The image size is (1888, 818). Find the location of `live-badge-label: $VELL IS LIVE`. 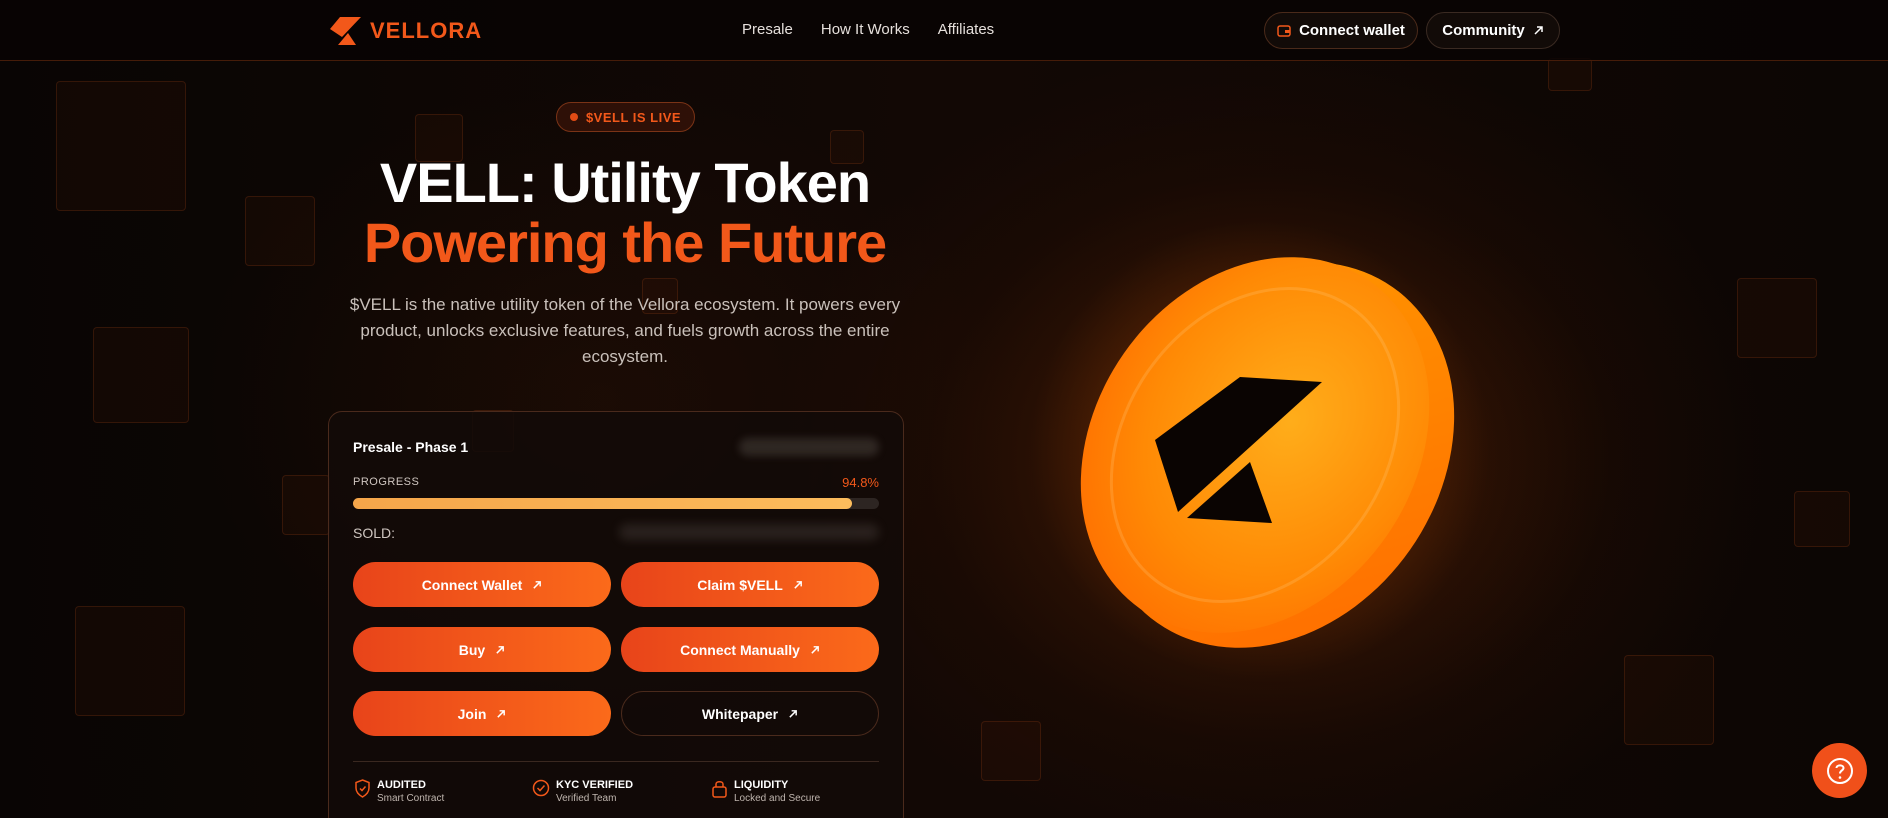

live-badge-label: $VELL IS LIVE is located at coordinates (633, 117).